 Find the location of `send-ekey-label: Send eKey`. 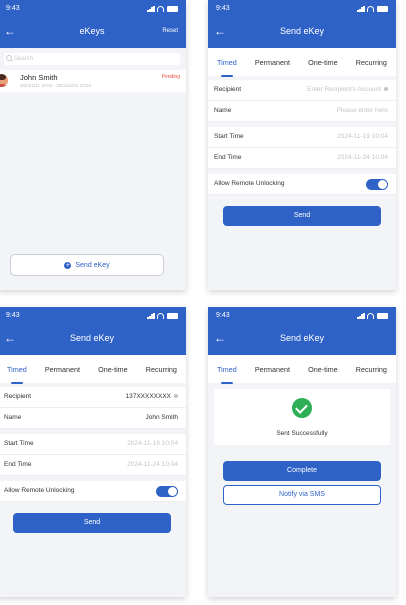

send-ekey-label: Send eKey is located at coordinates (92, 265).